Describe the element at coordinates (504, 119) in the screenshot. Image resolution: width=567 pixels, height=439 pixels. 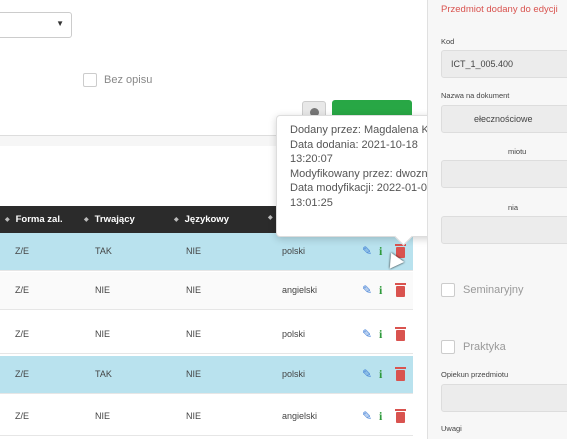
I see `nazwa-field: ełecznościowe` at that location.